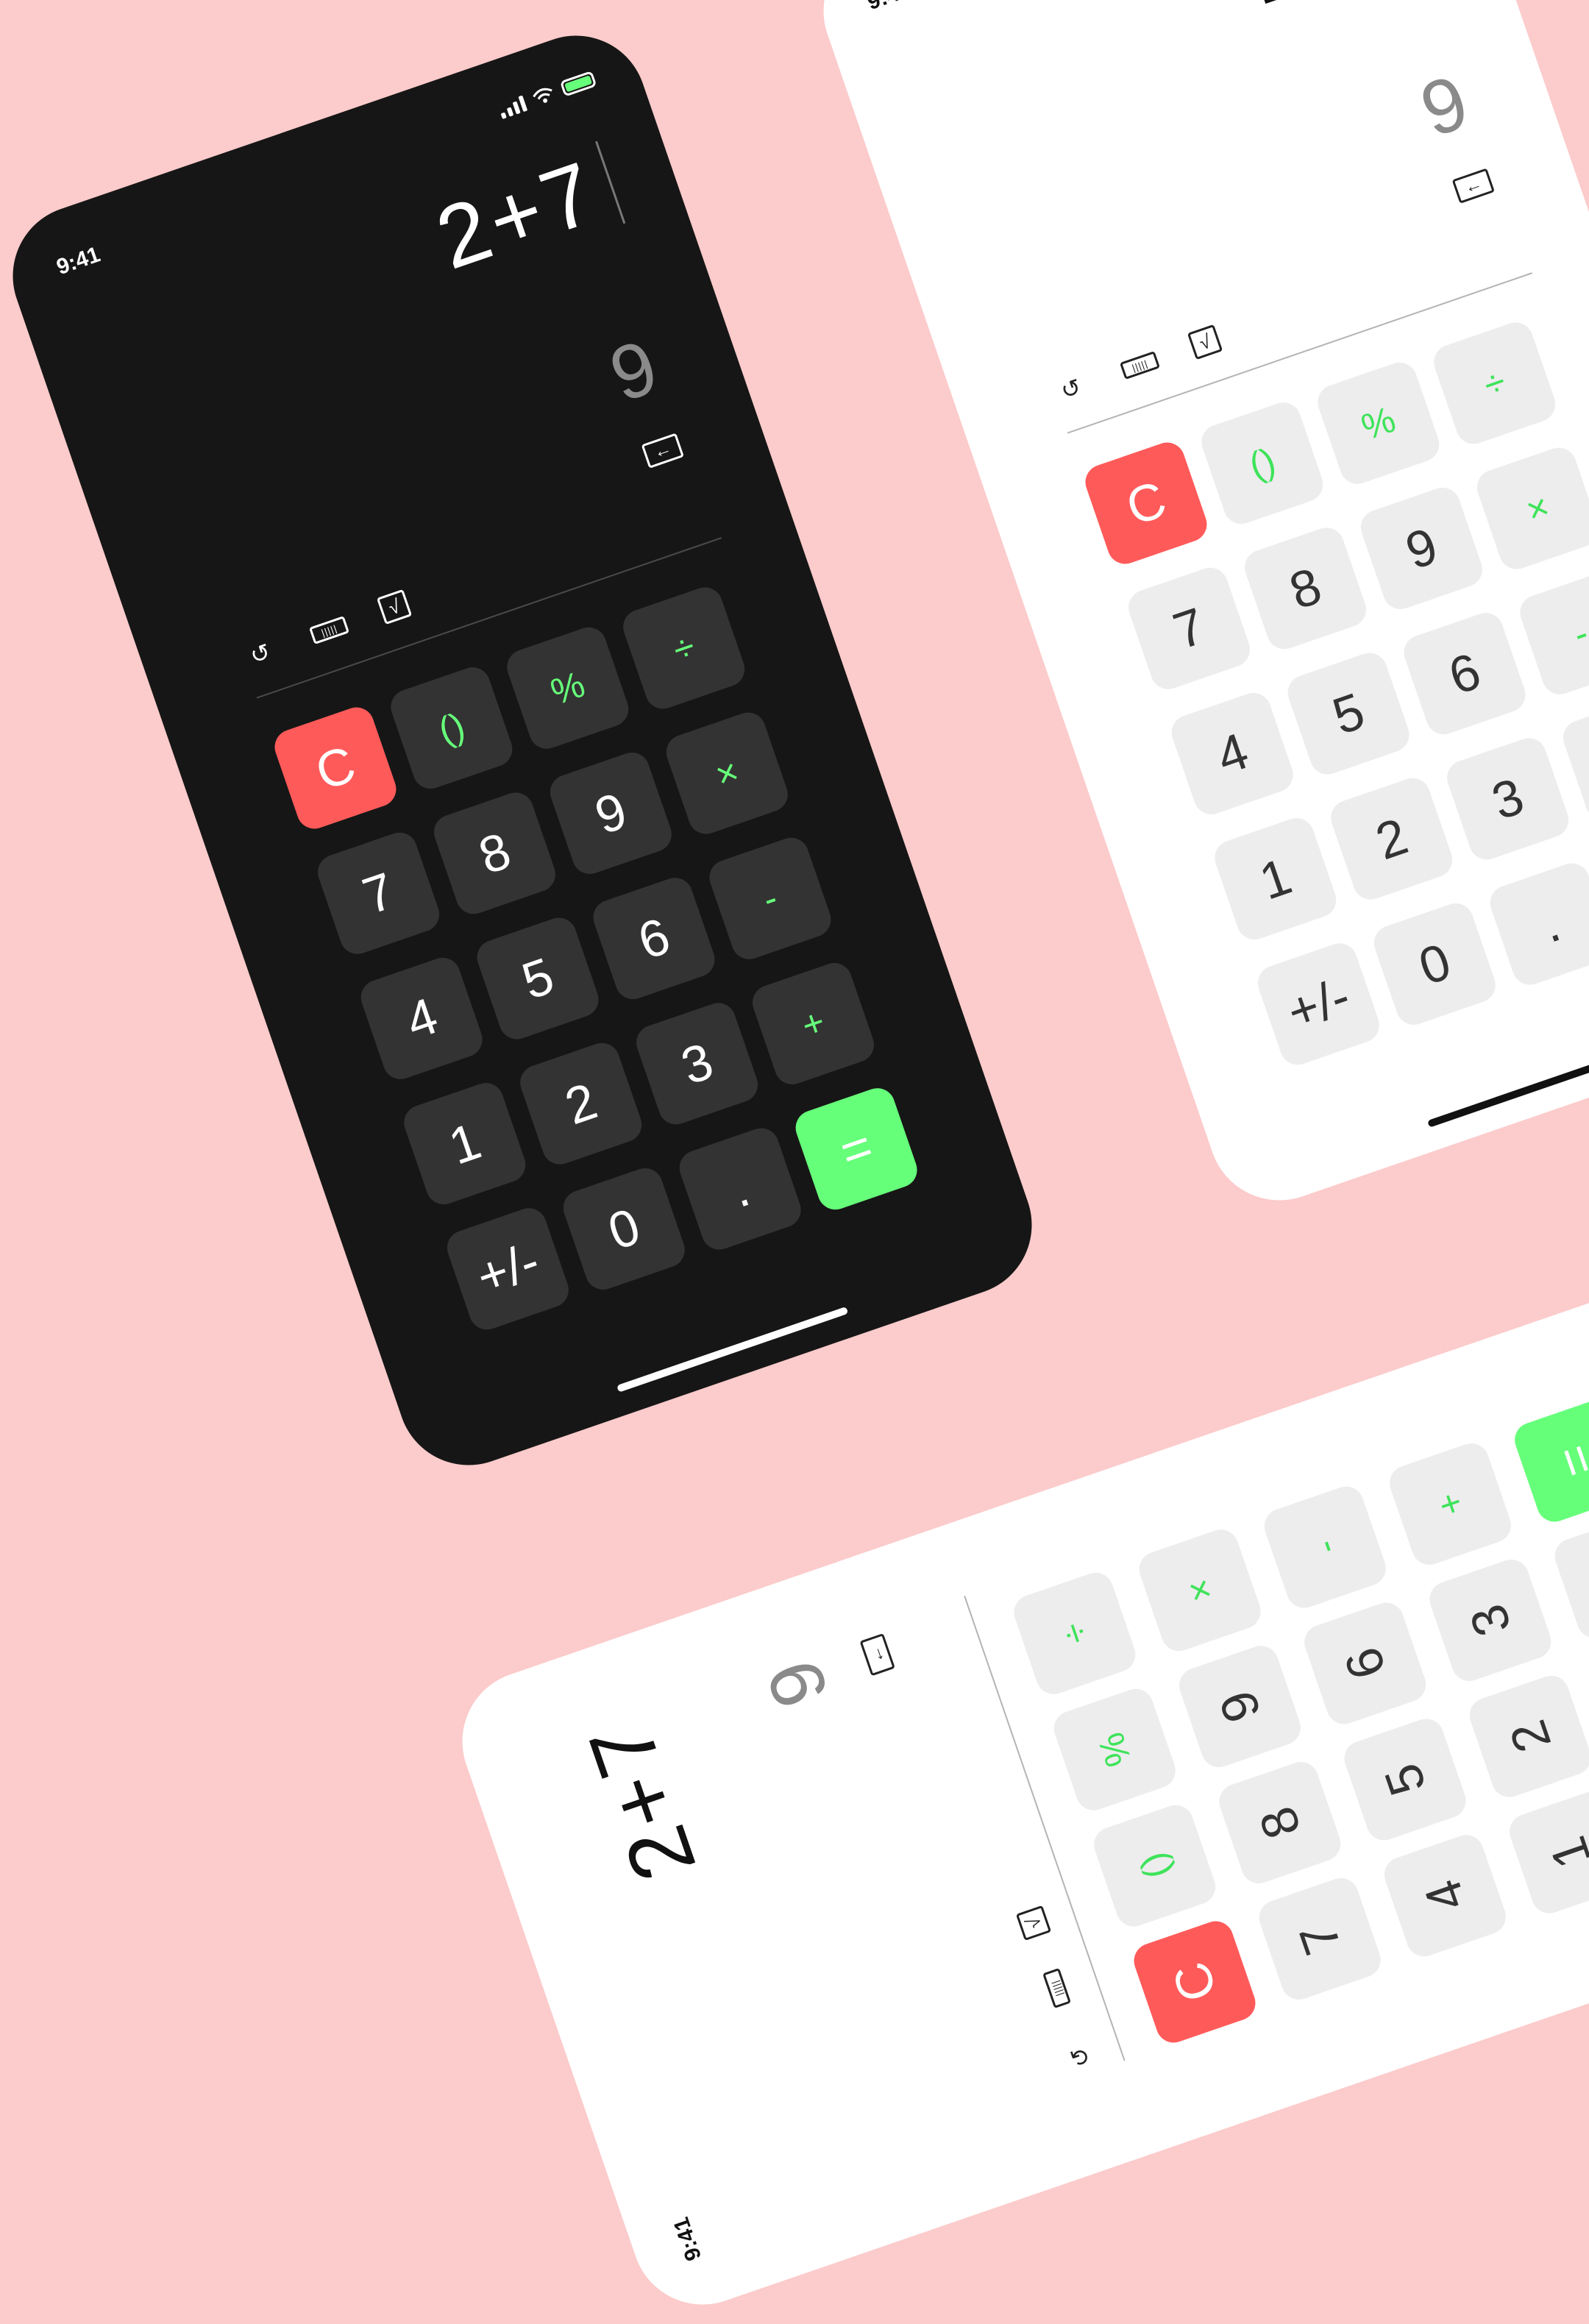 This screenshot has width=1589, height=2324. Describe the element at coordinates (542, 95) in the screenshot. I see `wifi-icon` at that location.